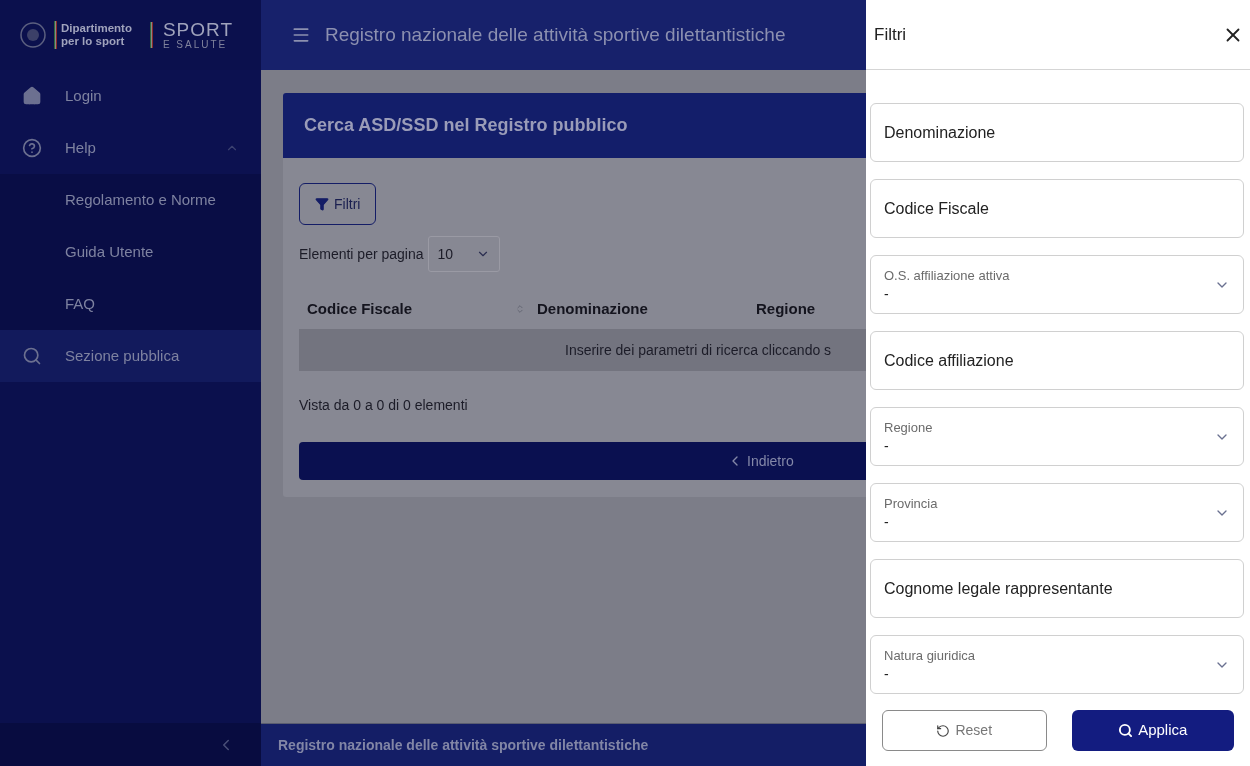 The image size is (1250, 766). Describe the element at coordinates (890, 34) in the screenshot. I see `drawer-title: Filtri` at that location.